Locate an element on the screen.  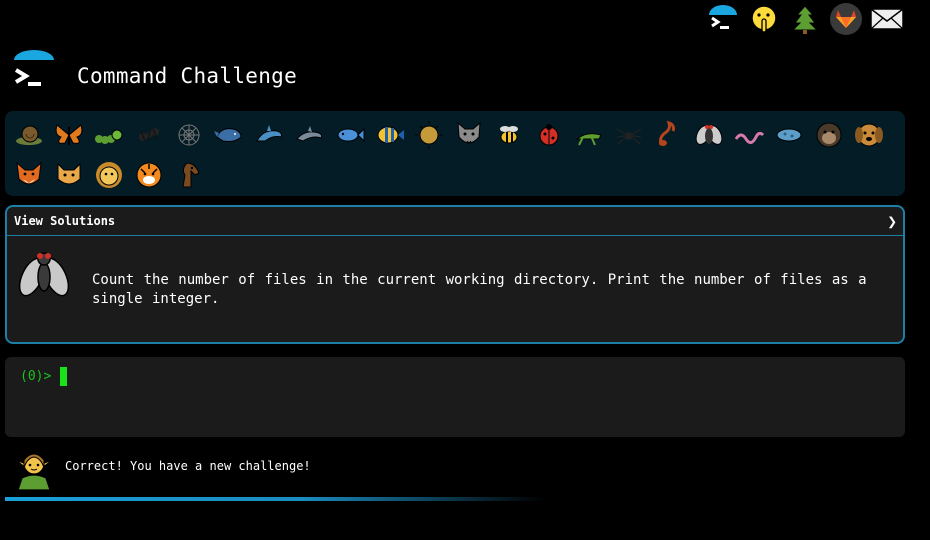
scorpion-icon is located at coordinates (667, 133).